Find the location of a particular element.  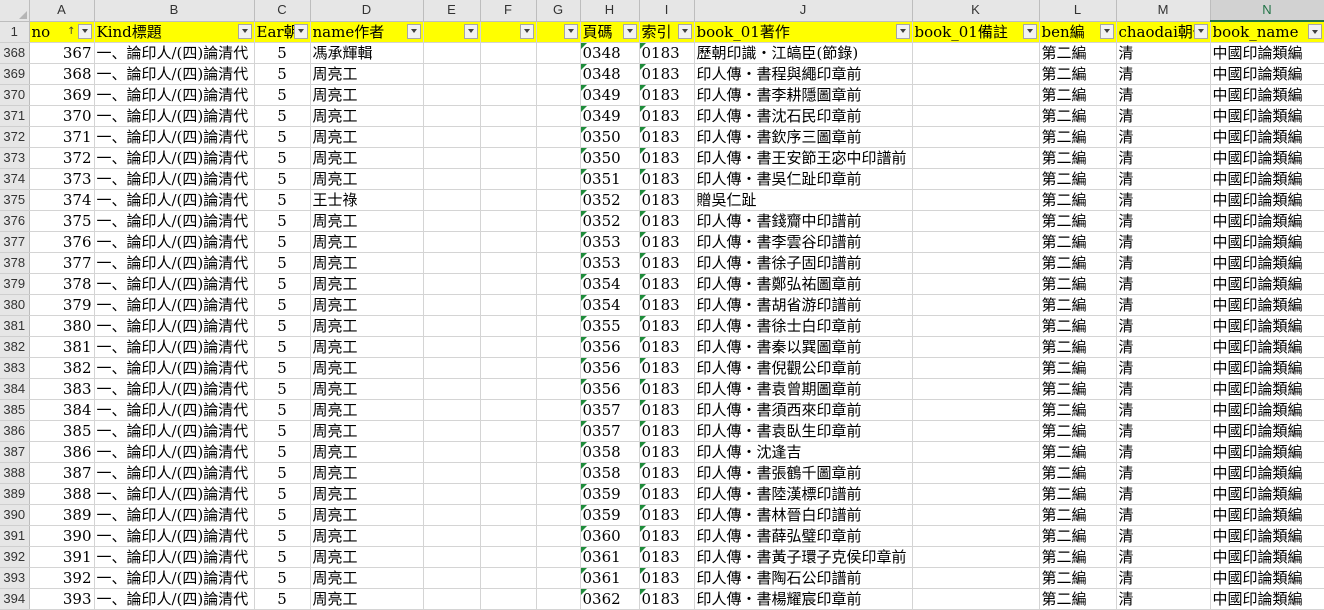

cell-h: 0358 is located at coordinates (610, 452).